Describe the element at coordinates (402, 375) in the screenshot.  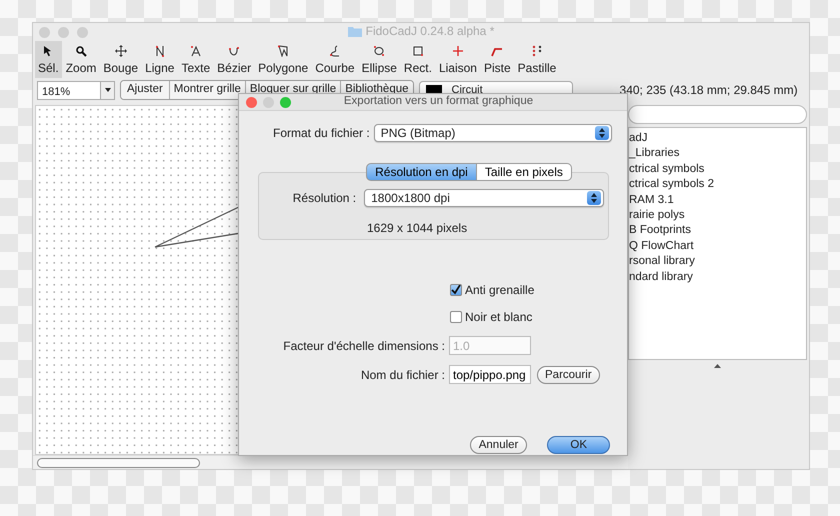
I see `file-name-label: Nom du fichier :` at that location.